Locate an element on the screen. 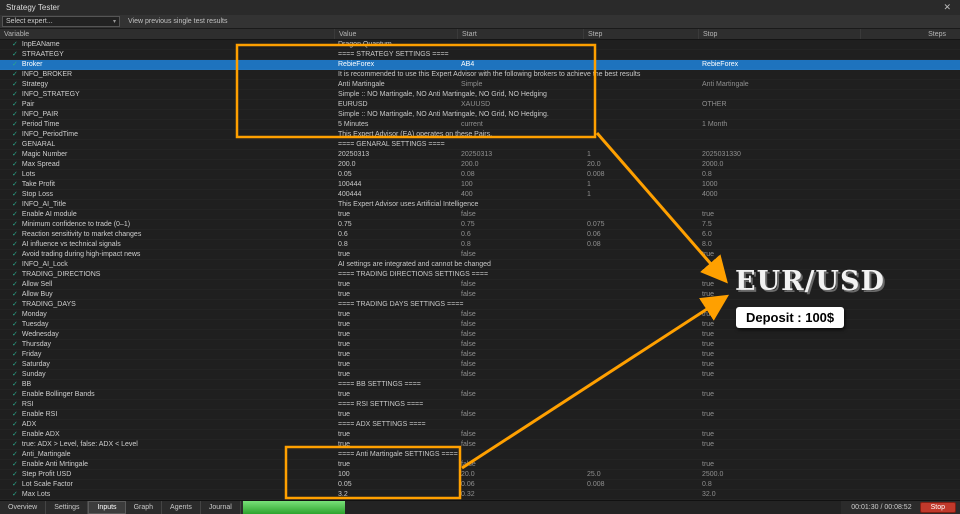 The height and width of the screenshot is (514, 960). tab-journal: Journal is located at coordinates (221, 507).